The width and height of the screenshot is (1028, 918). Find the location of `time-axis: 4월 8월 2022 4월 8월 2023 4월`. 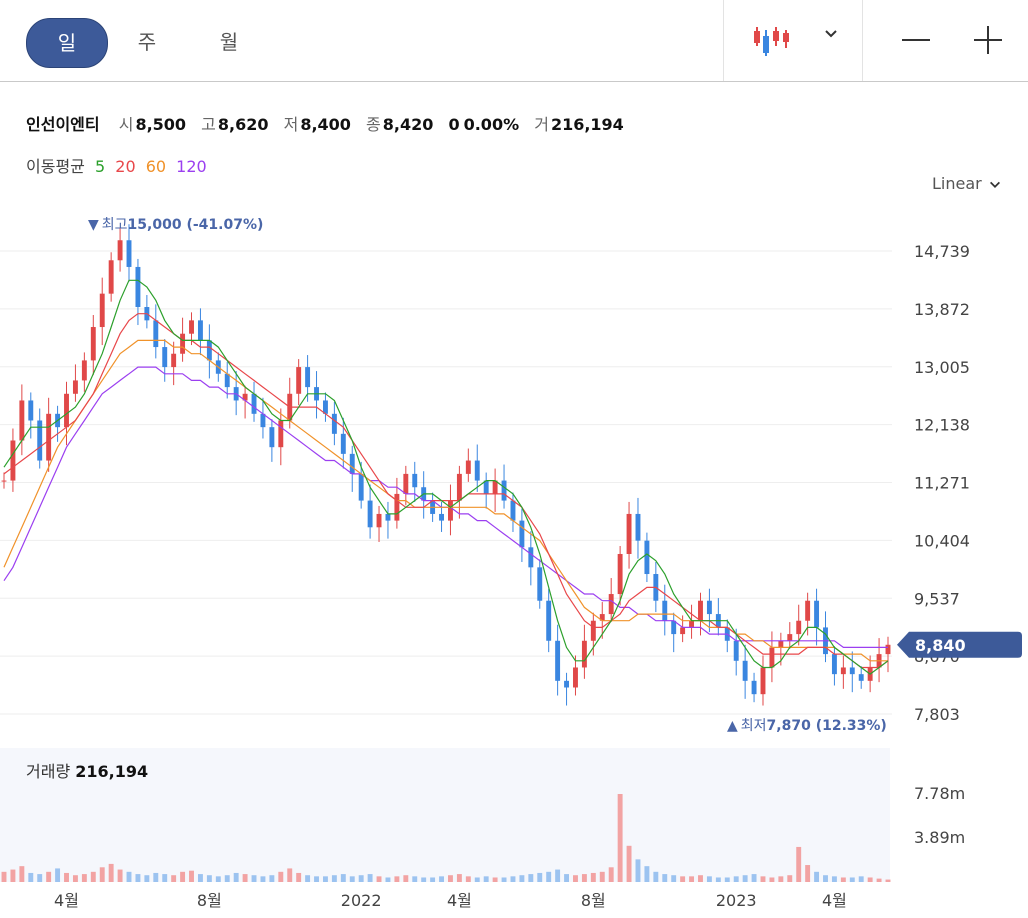

time-axis: 4월 8월 2022 4월 8월 2023 4월 is located at coordinates (450, 900).